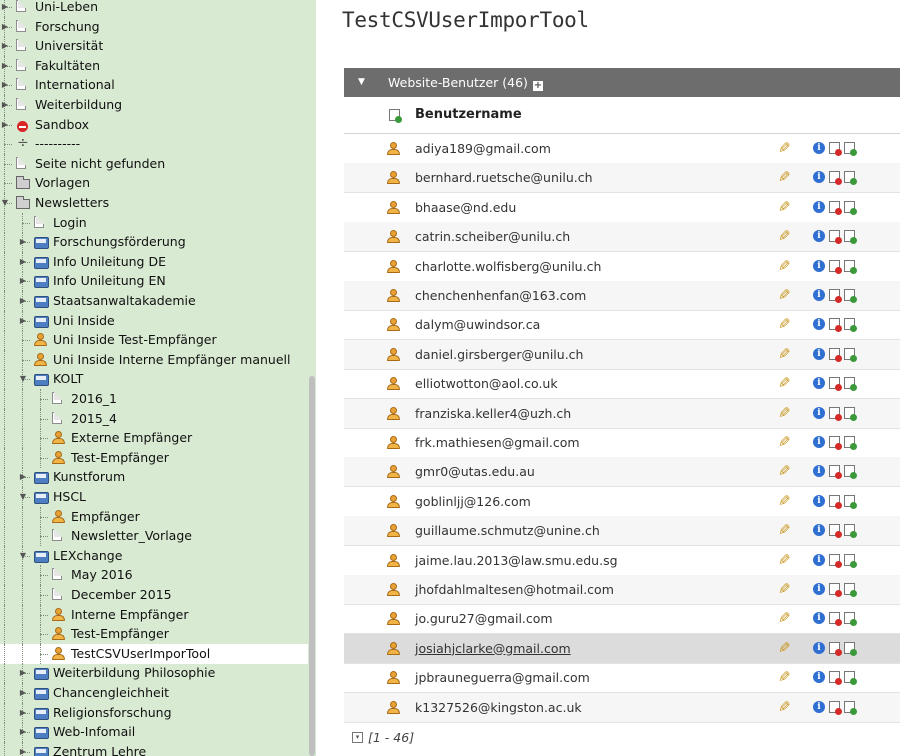 This screenshot has height=756, width=900. I want to click on tree-item-label: Externe Empfänger, so click(131, 438).